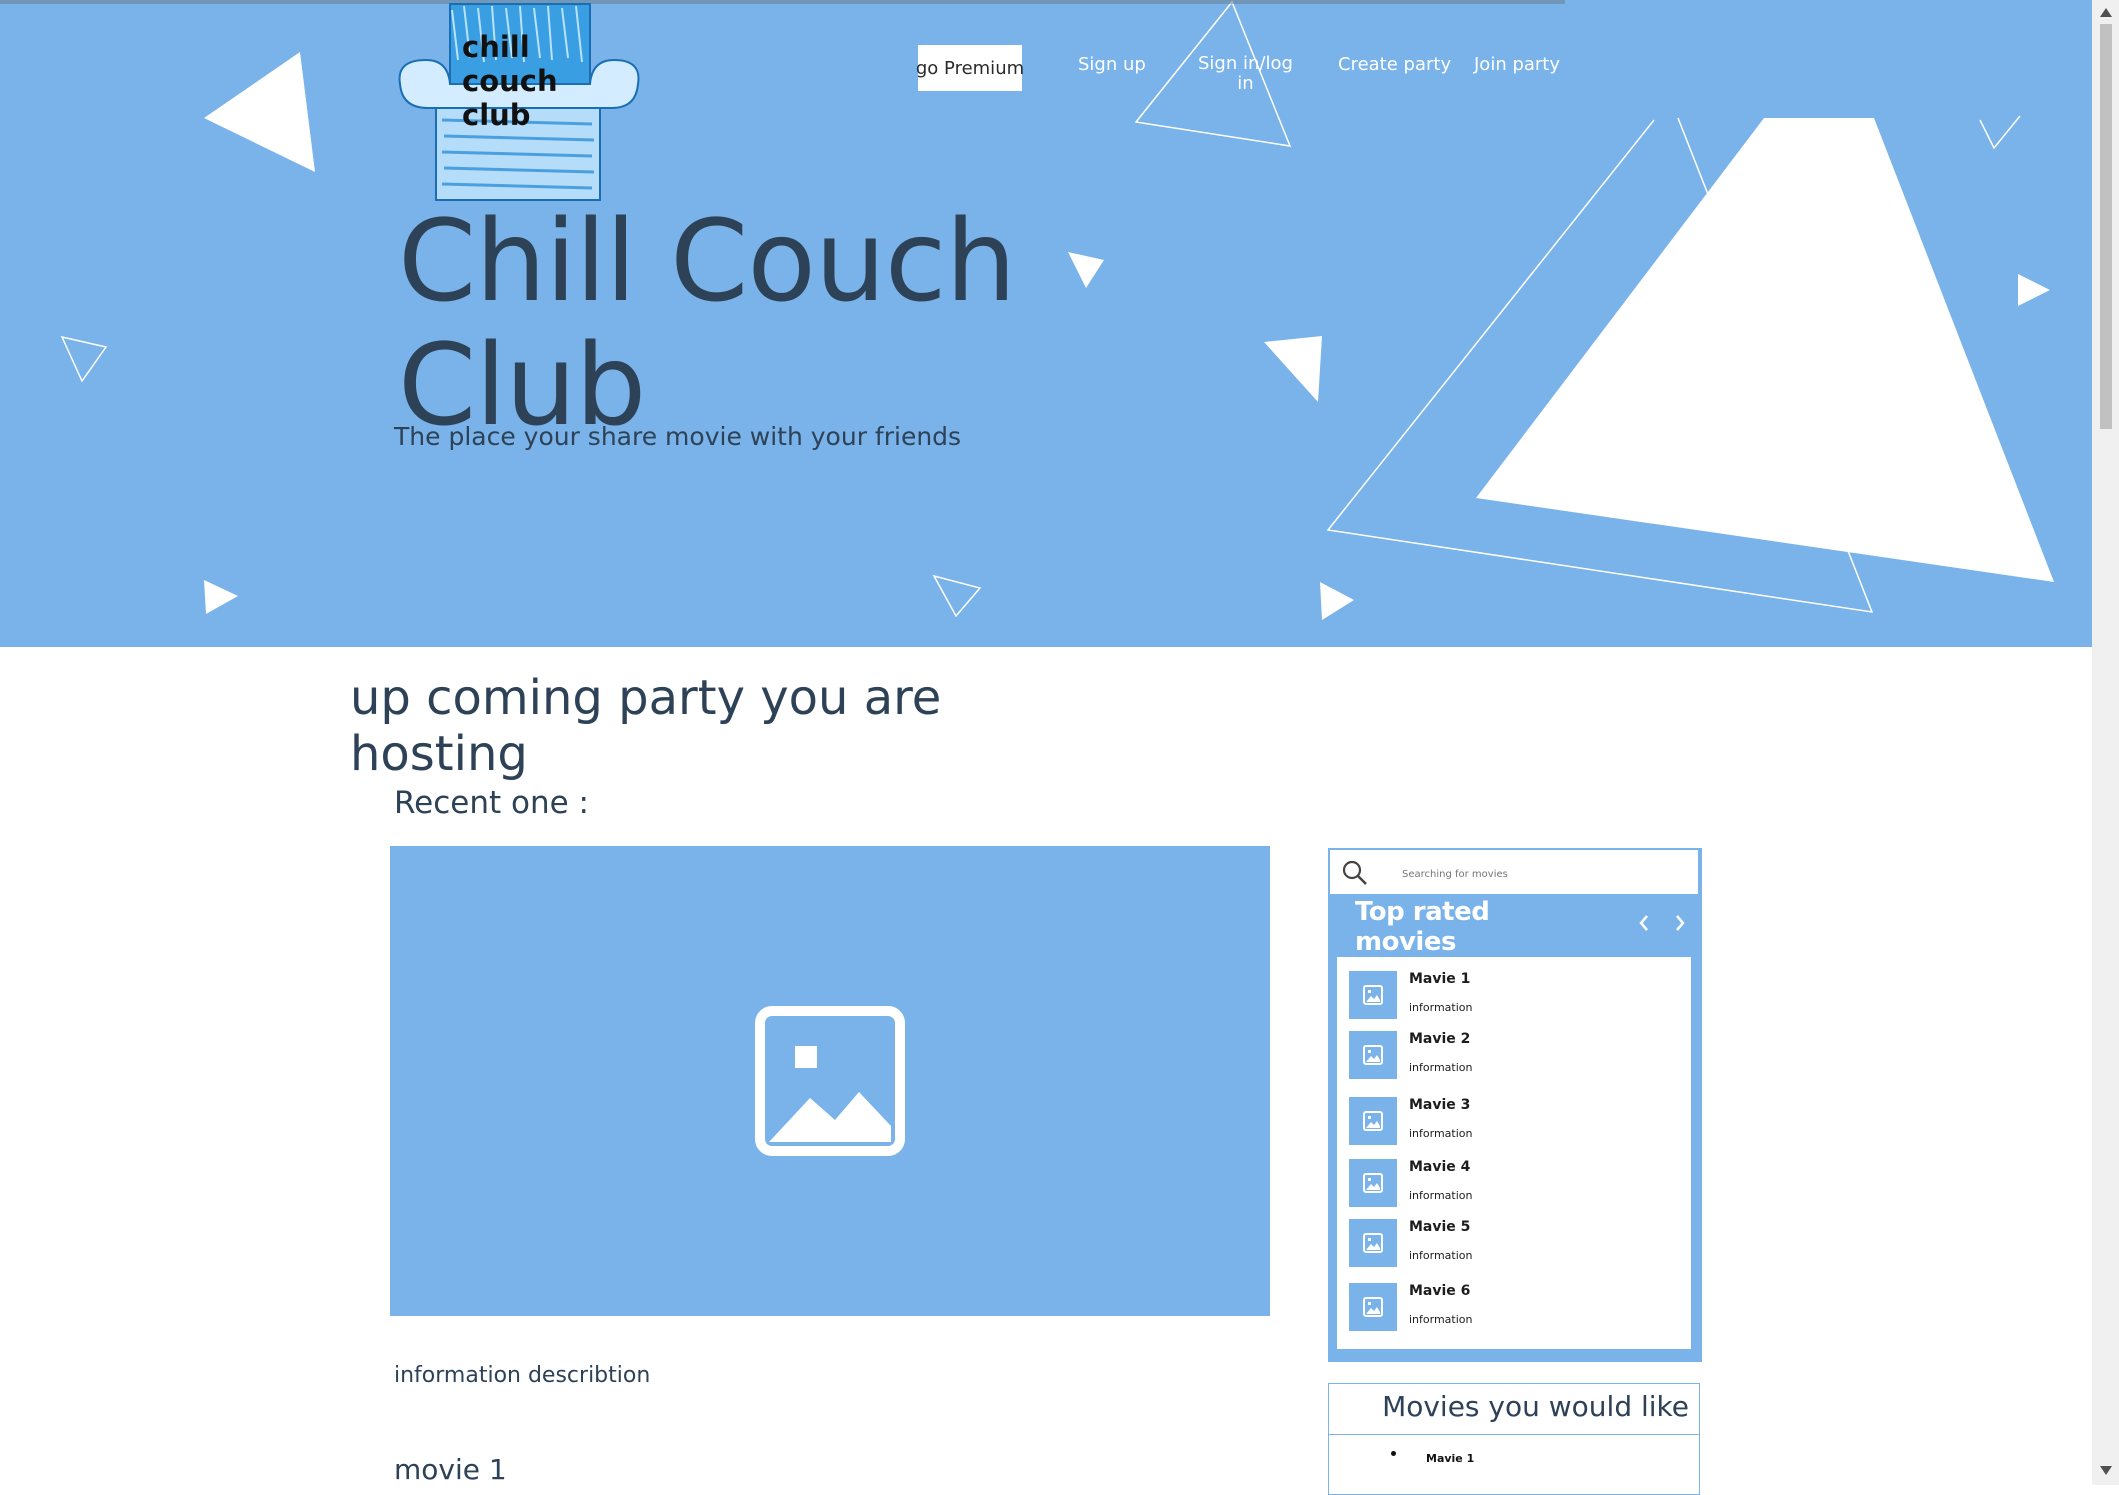  I want to click on hero-title: Chill Couch Club, so click(707, 324).